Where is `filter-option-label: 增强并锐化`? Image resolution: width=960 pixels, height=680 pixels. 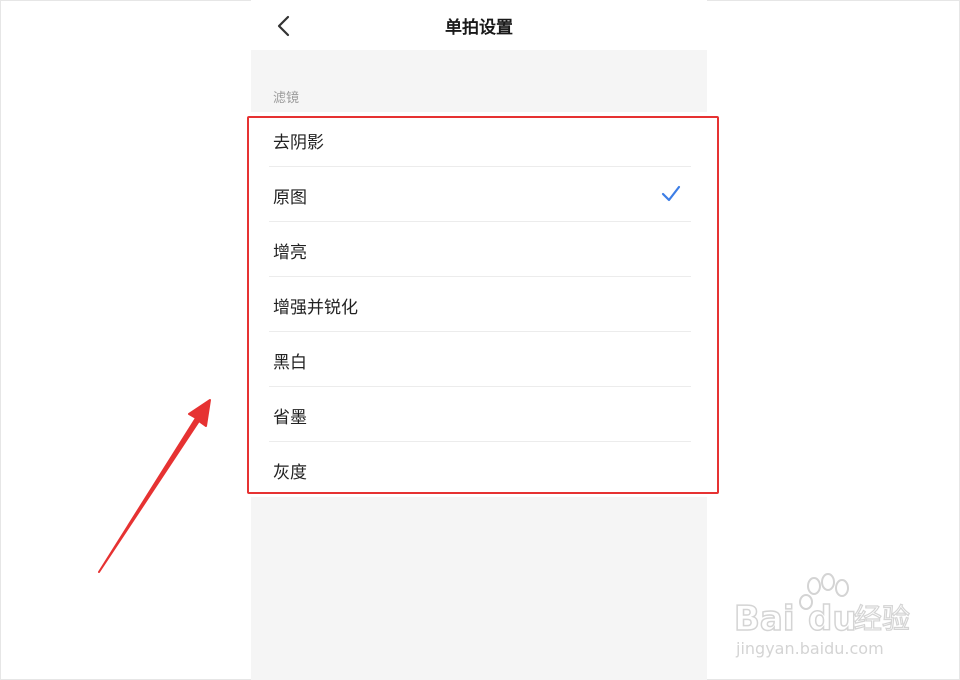 filter-option-label: 增强并锐化 is located at coordinates (315, 308).